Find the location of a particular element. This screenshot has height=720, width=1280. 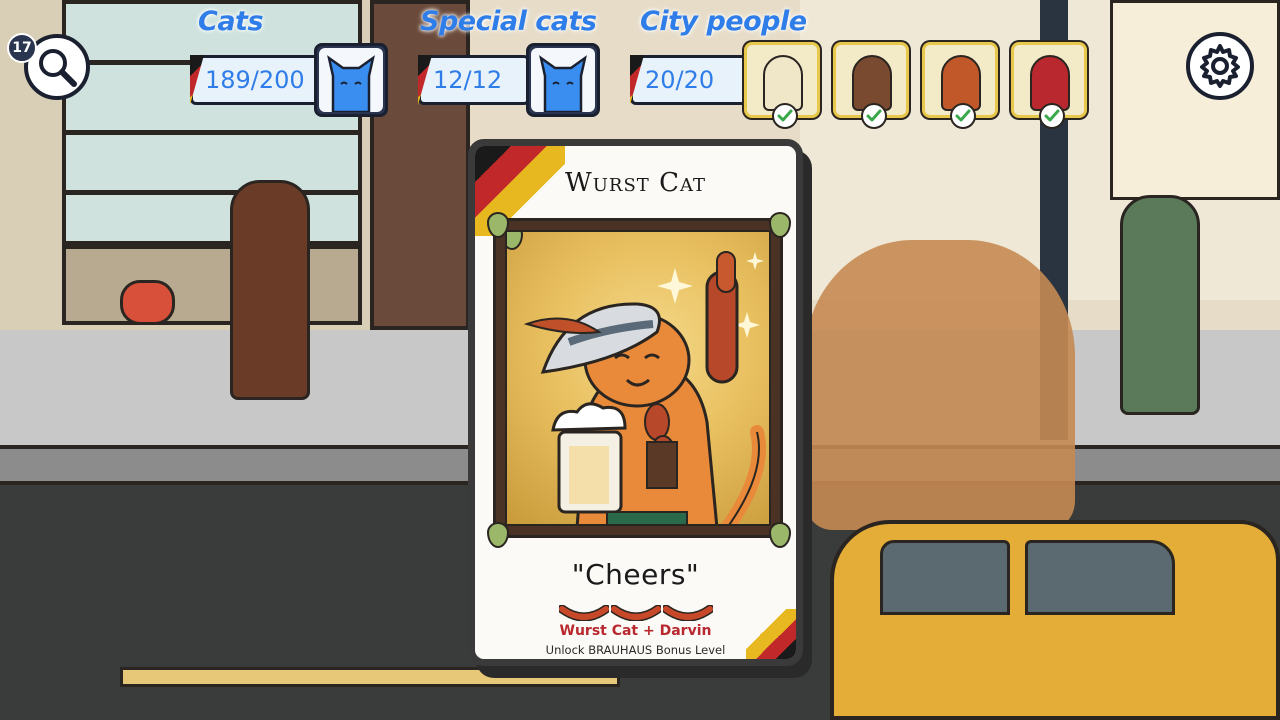

card-art-frame is located at coordinates (638, 378).